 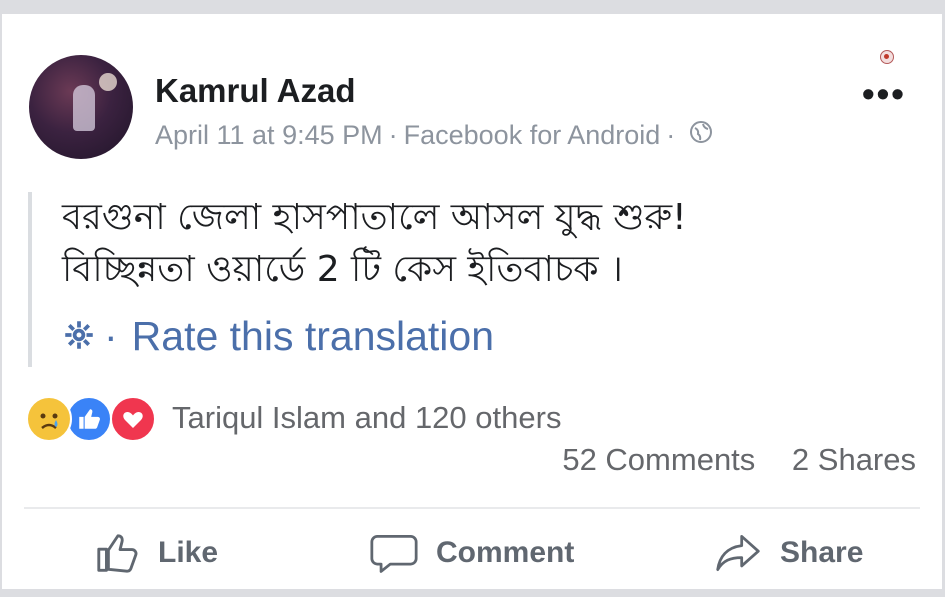 I want to click on post-text-line: বিচ্ছিন্নতা ওয়ার্ডে 2 টি কেস ইতিবাচক ।, so click(x=342, y=269).